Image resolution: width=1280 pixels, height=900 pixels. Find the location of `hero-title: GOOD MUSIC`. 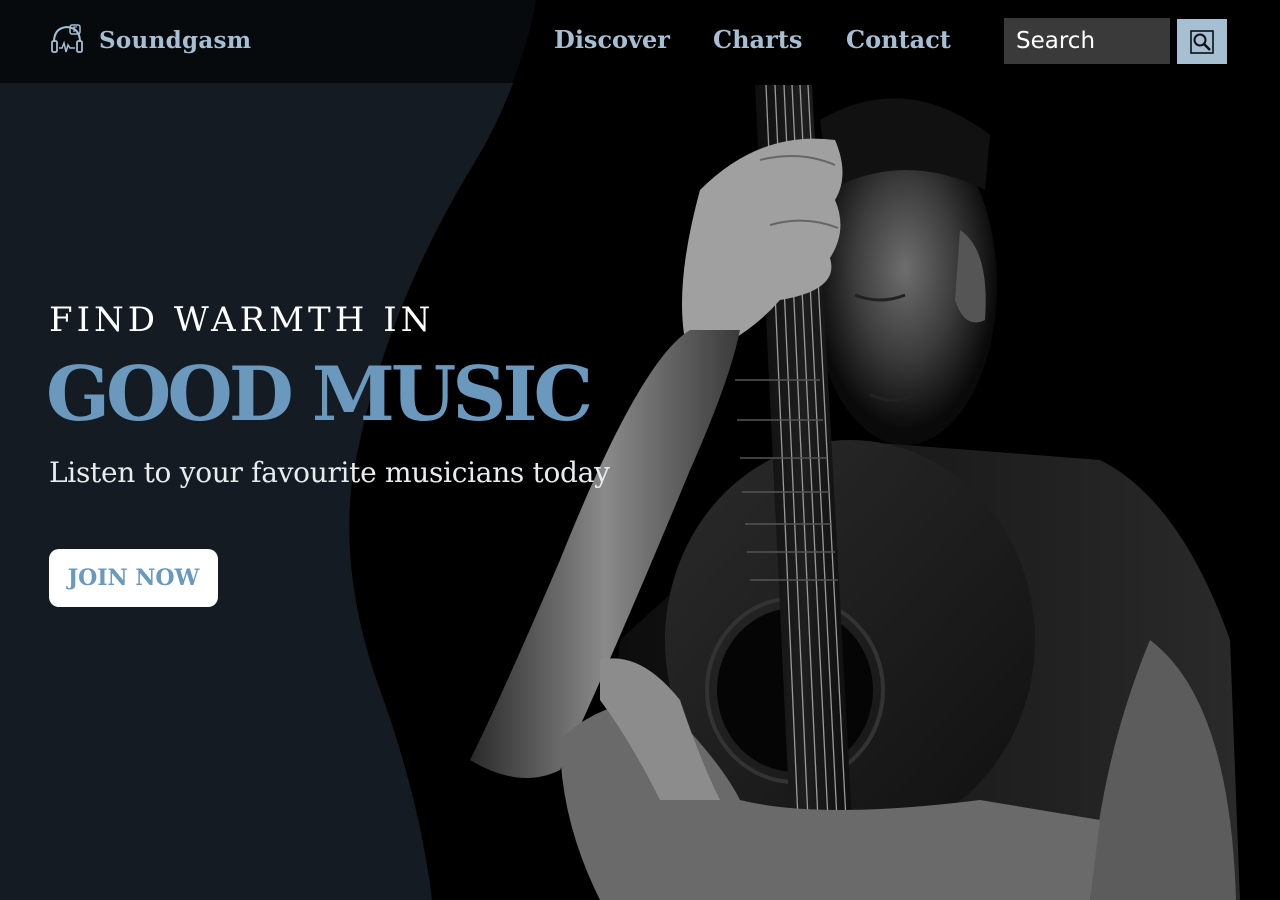

hero-title: GOOD MUSIC is located at coordinates (319, 394).